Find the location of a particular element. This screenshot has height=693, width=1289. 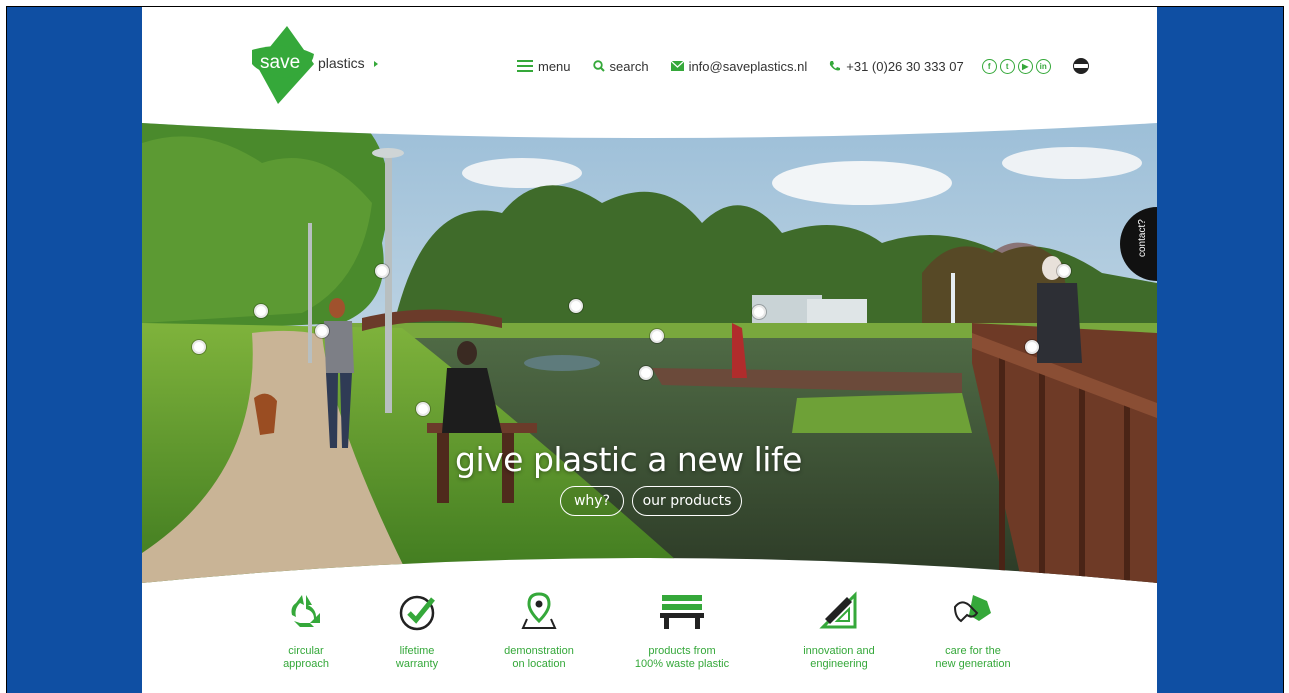

search-icon is located at coordinates (598, 66).